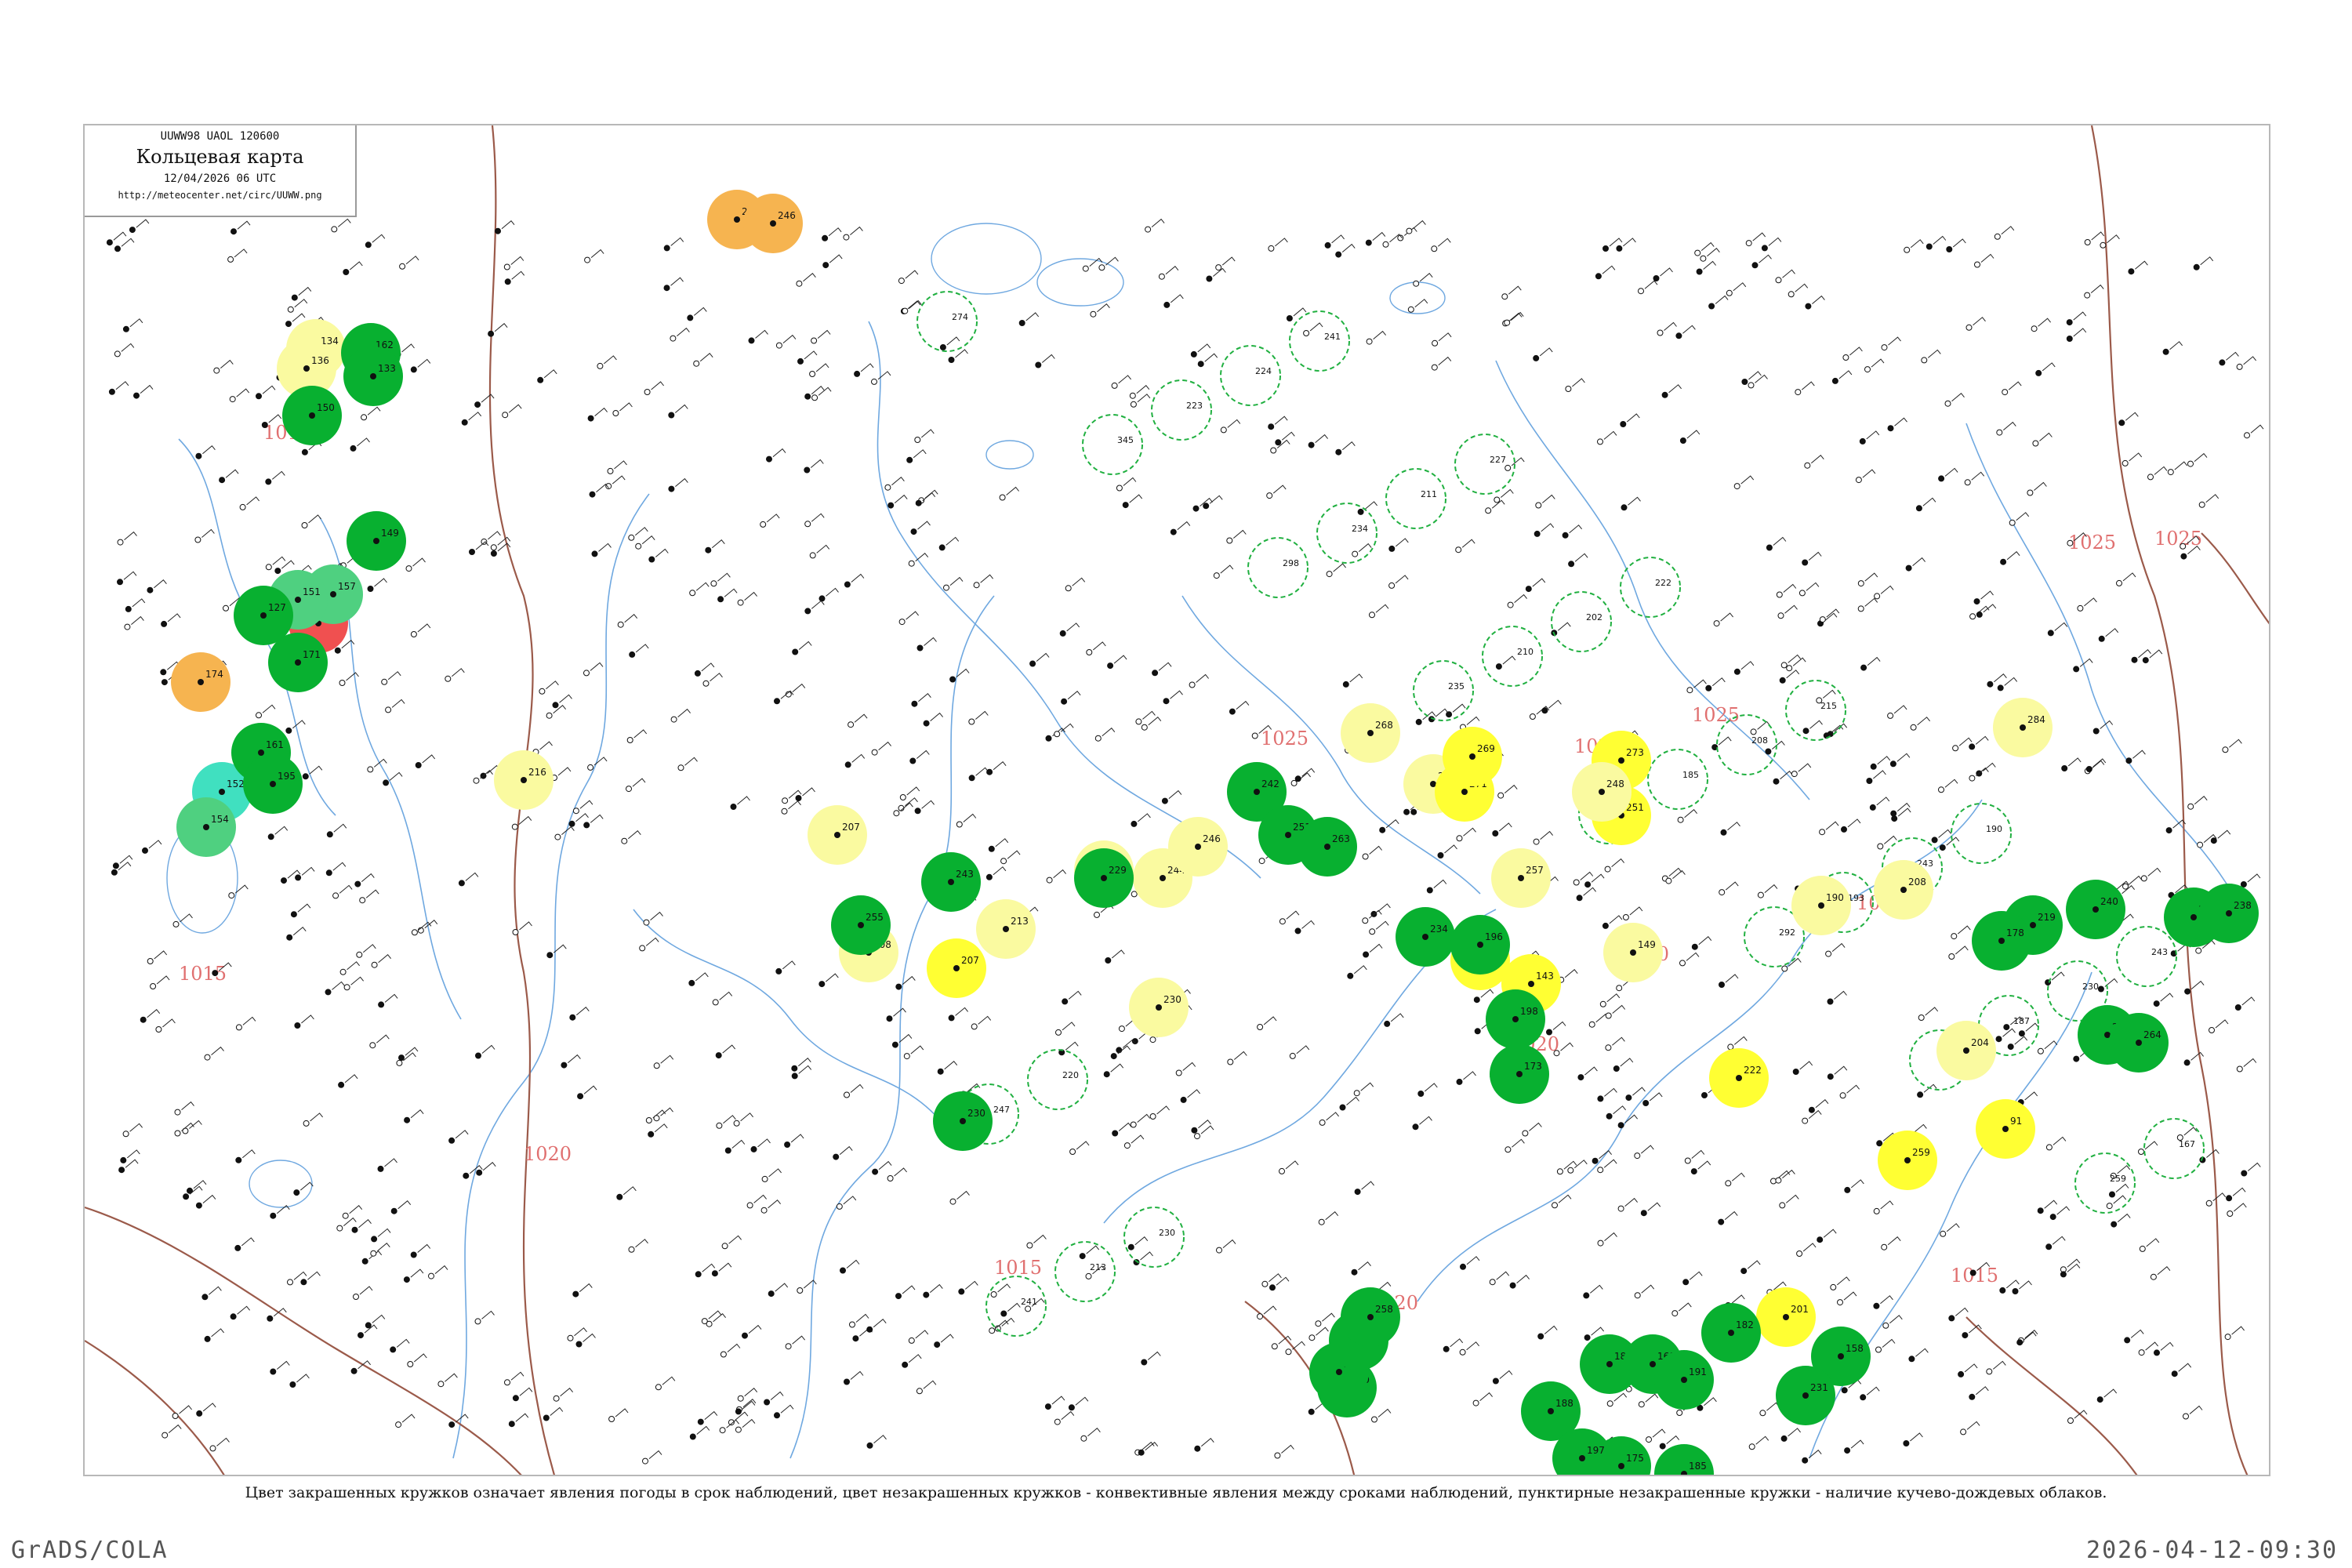 The width and height of the screenshot is (2352, 1568). I want to click on station-pressure: 246, so click(787, 215).